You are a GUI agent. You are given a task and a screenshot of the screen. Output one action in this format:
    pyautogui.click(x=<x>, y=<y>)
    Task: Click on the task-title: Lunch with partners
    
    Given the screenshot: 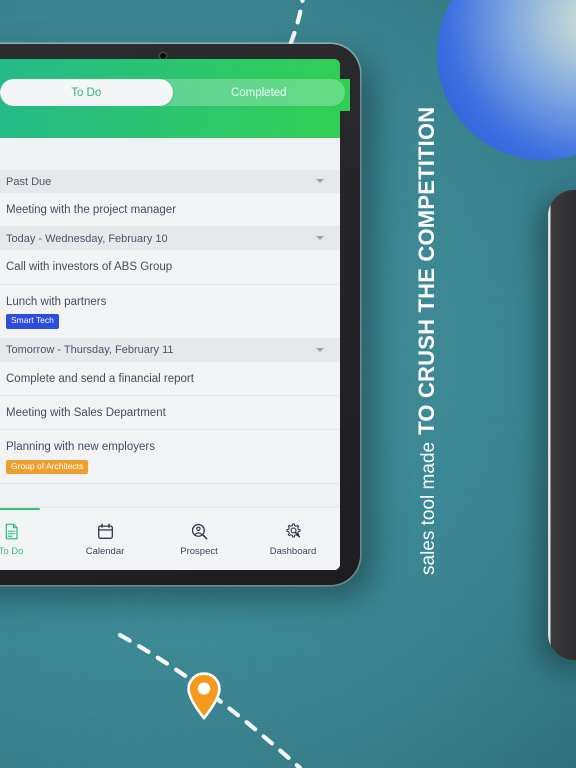 What is the action you would take?
    pyautogui.click(x=56, y=301)
    